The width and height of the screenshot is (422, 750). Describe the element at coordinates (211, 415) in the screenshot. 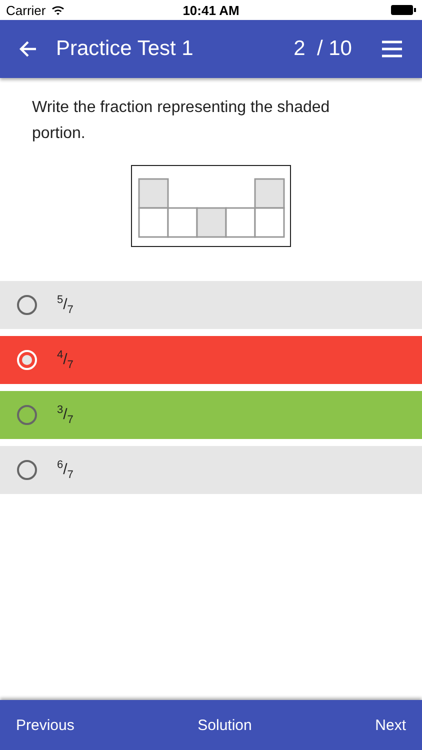

I see `answer-option: $^{3}$/$_{7}$` at that location.